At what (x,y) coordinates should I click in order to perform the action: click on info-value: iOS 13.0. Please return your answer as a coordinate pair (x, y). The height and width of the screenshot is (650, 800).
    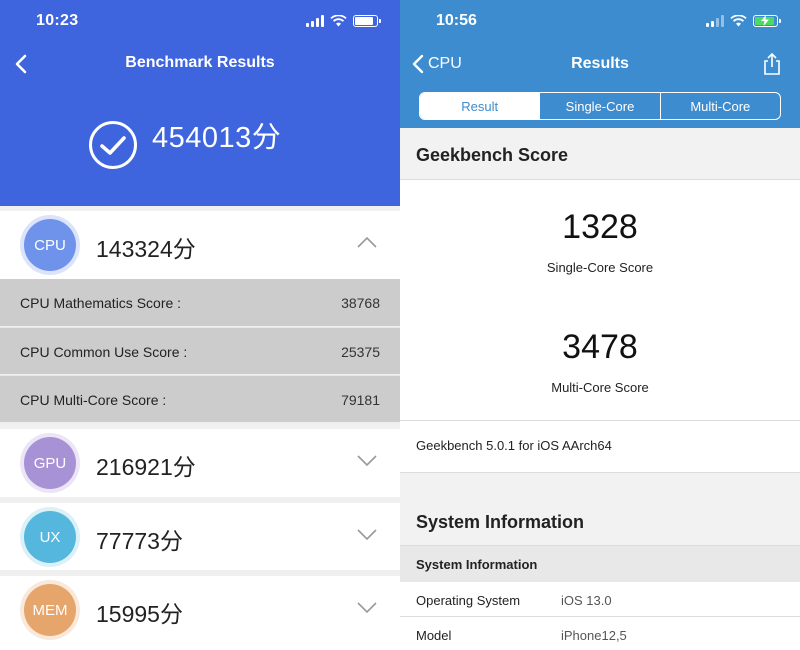
    Looking at the image, I should click on (586, 600).